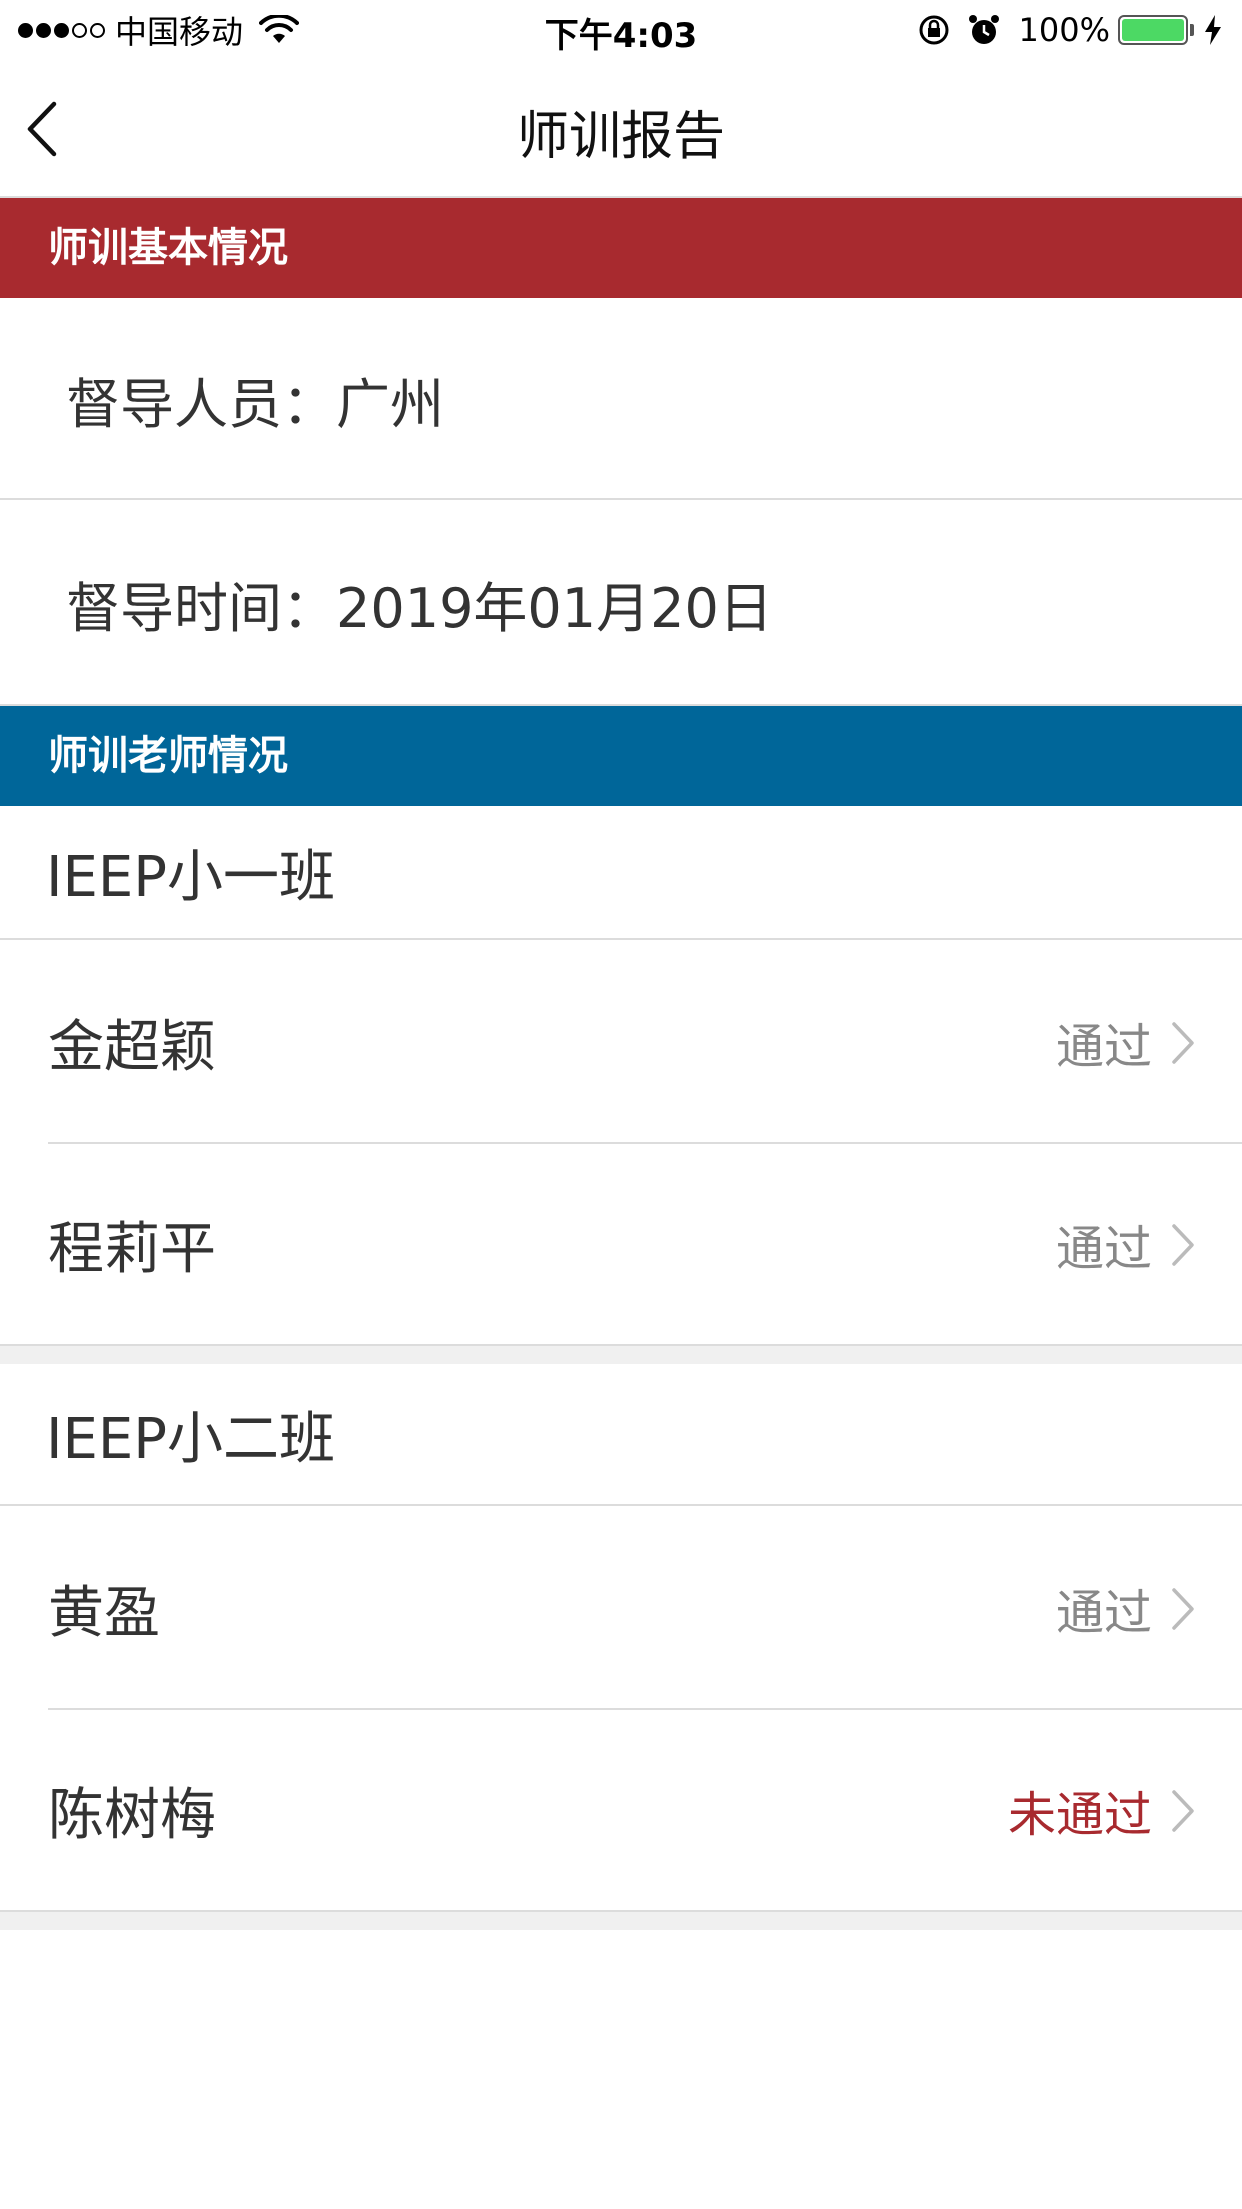 This screenshot has width=1242, height=2209. Describe the element at coordinates (1079, 1815) in the screenshot. I see `teacher-status: 未通过` at that location.